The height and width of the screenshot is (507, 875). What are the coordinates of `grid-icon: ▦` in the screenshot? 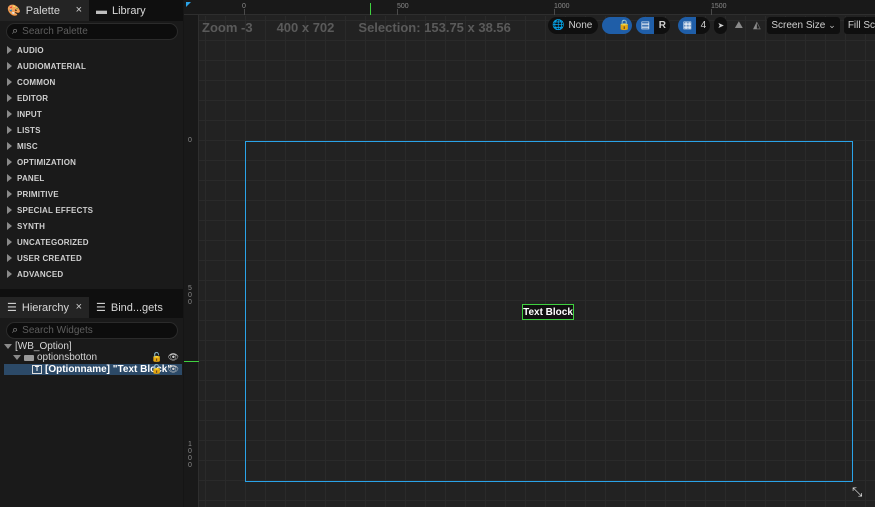 It's located at (687, 25).